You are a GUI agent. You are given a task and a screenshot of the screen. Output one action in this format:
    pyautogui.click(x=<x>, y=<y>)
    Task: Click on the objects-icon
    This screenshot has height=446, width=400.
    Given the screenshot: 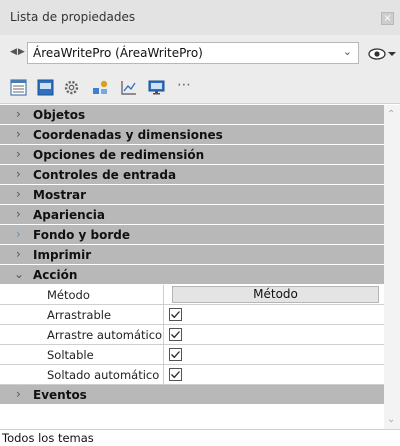 What is the action you would take?
    pyautogui.click(x=100, y=87)
    